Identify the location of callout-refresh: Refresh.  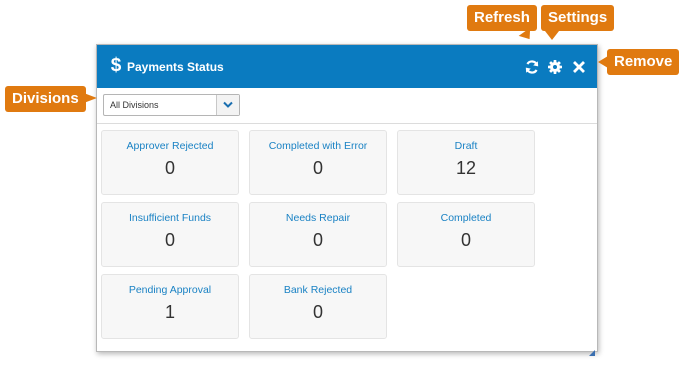
(502, 18).